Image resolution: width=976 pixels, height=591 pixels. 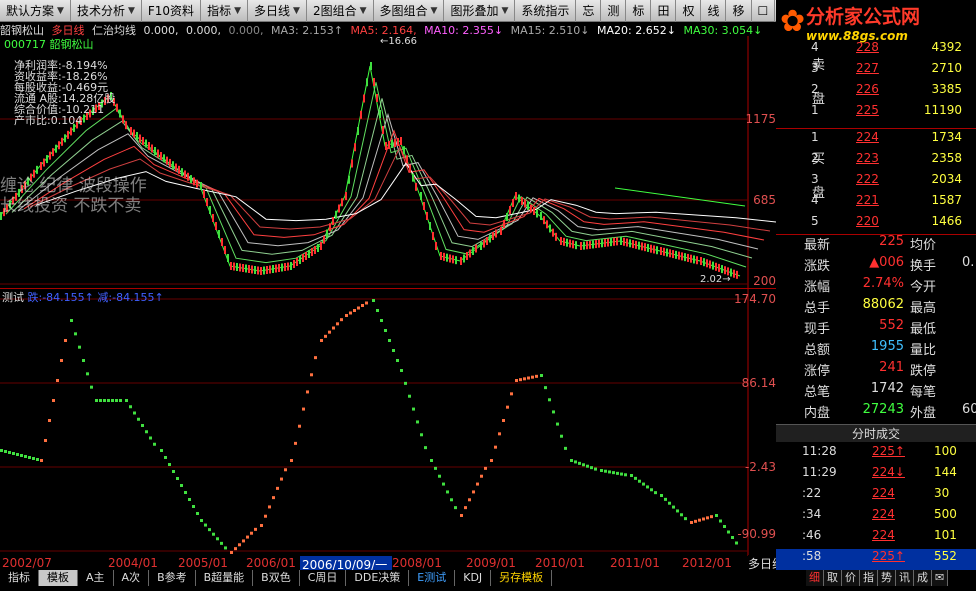 I want to click on chevron-down-icon: ▼, so click(x=505, y=11).